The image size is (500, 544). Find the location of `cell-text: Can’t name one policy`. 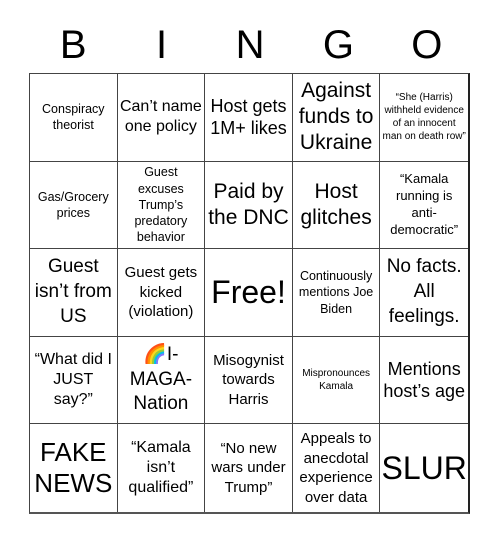

cell-text: Can’t name one policy is located at coordinates (160, 117).